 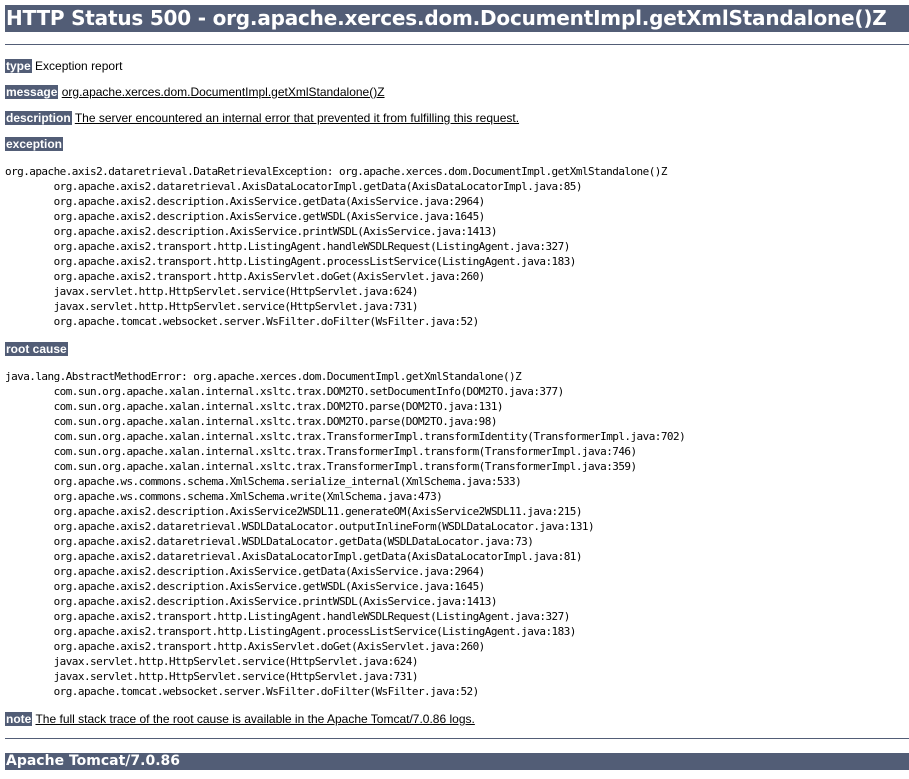 What do you see at coordinates (34, 144) in the screenshot?
I see `exception-label: exception` at bounding box center [34, 144].